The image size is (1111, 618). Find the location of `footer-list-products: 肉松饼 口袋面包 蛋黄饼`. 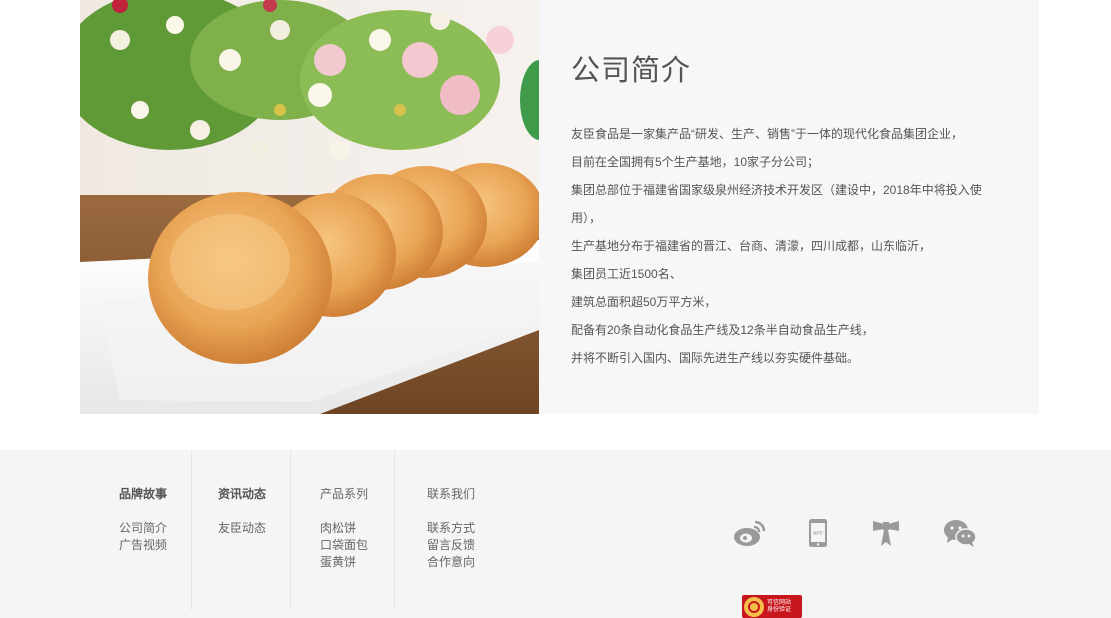

footer-list-products: 肉松饼 口袋面包 蛋黄饼 is located at coordinates (344, 545).